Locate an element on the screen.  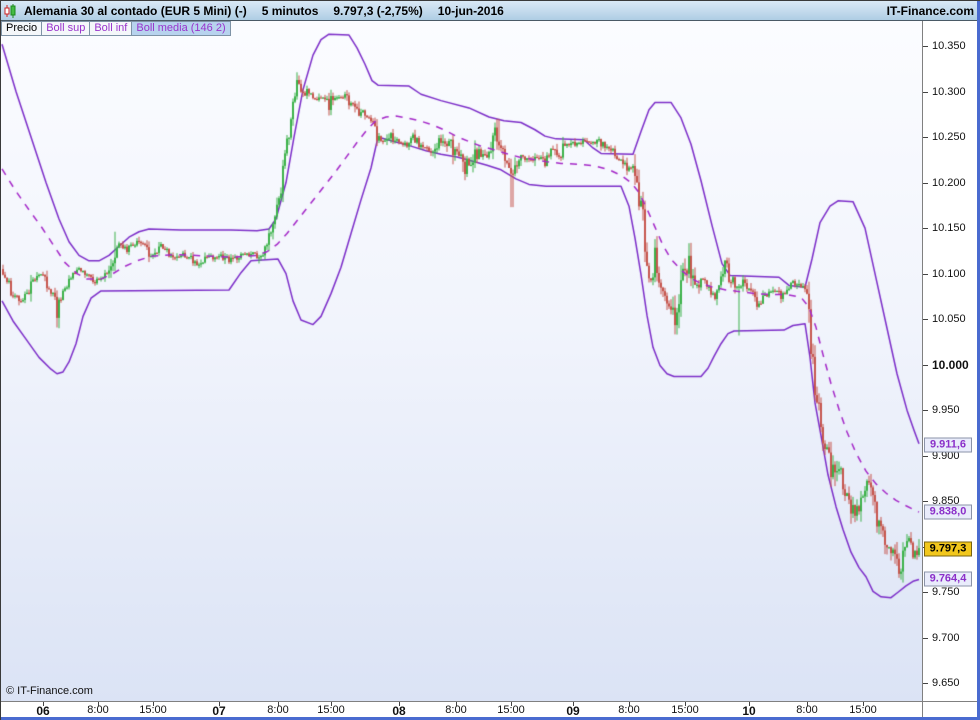
y-axis-label: 10.000 is located at coordinates (950, 364).